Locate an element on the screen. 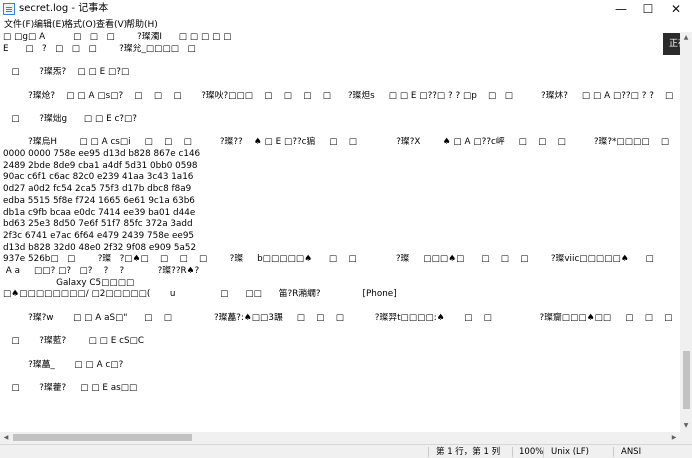 This screenshot has height=458, width=692. menu-view: 查看(V) is located at coordinates (111, 25).